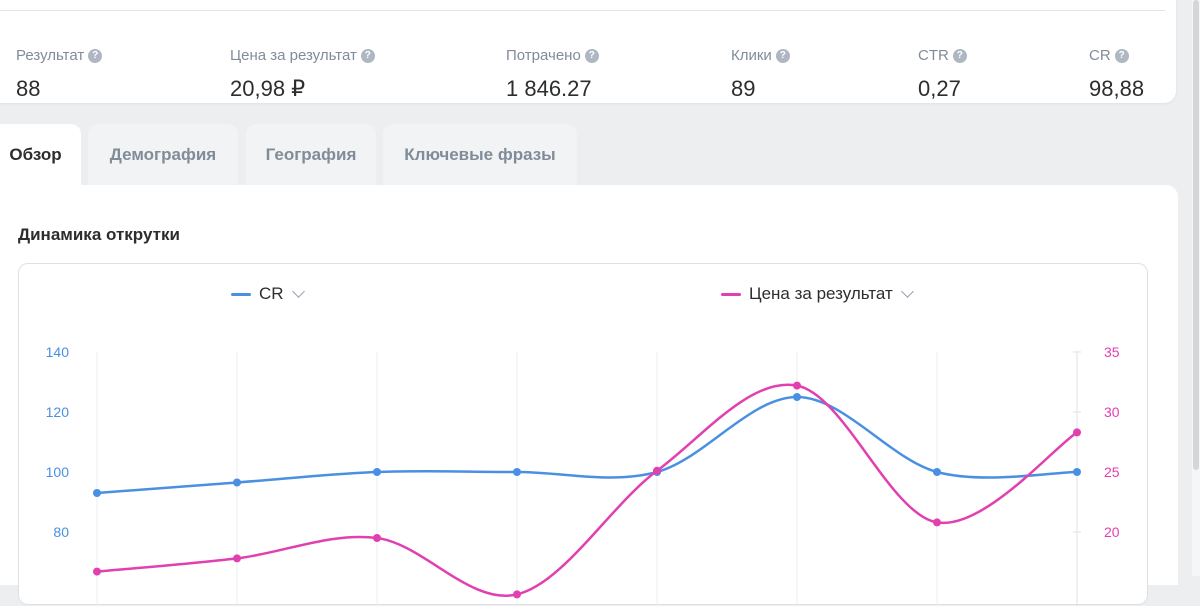  What do you see at coordinates (1112, 412) in the screenshot?
I see `right-tick-label: 30` at bounding box center [1112, 412].